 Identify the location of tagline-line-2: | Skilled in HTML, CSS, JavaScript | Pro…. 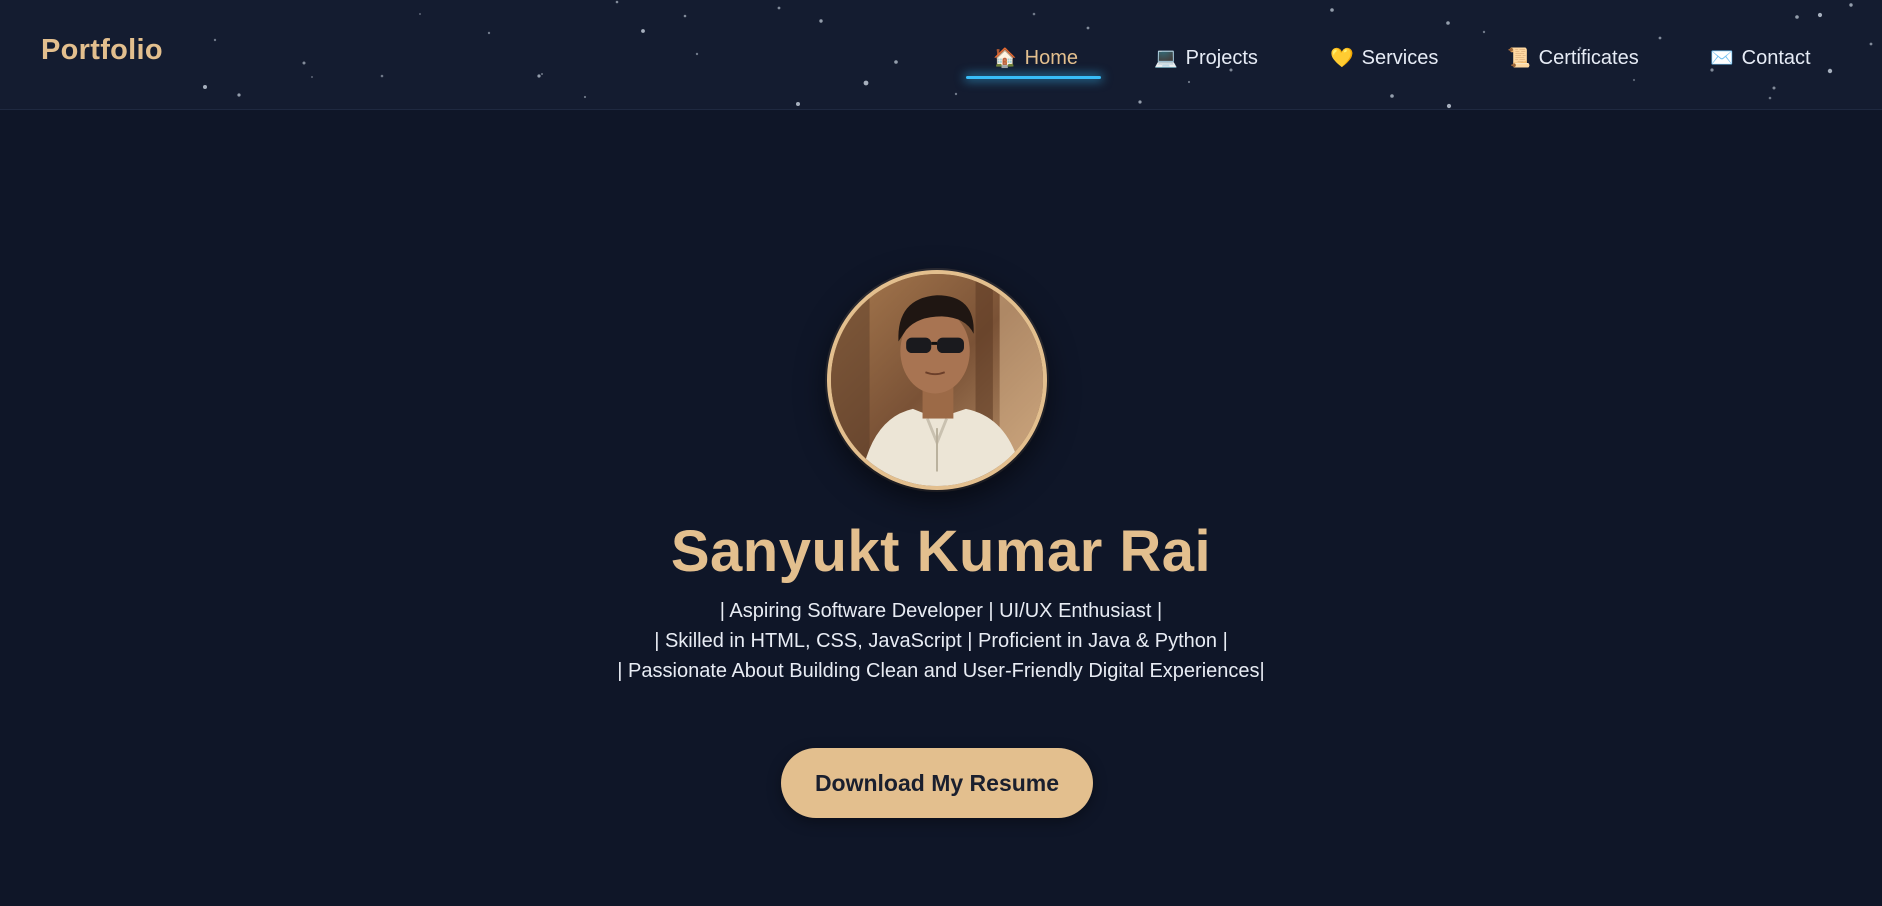
(941, 641).